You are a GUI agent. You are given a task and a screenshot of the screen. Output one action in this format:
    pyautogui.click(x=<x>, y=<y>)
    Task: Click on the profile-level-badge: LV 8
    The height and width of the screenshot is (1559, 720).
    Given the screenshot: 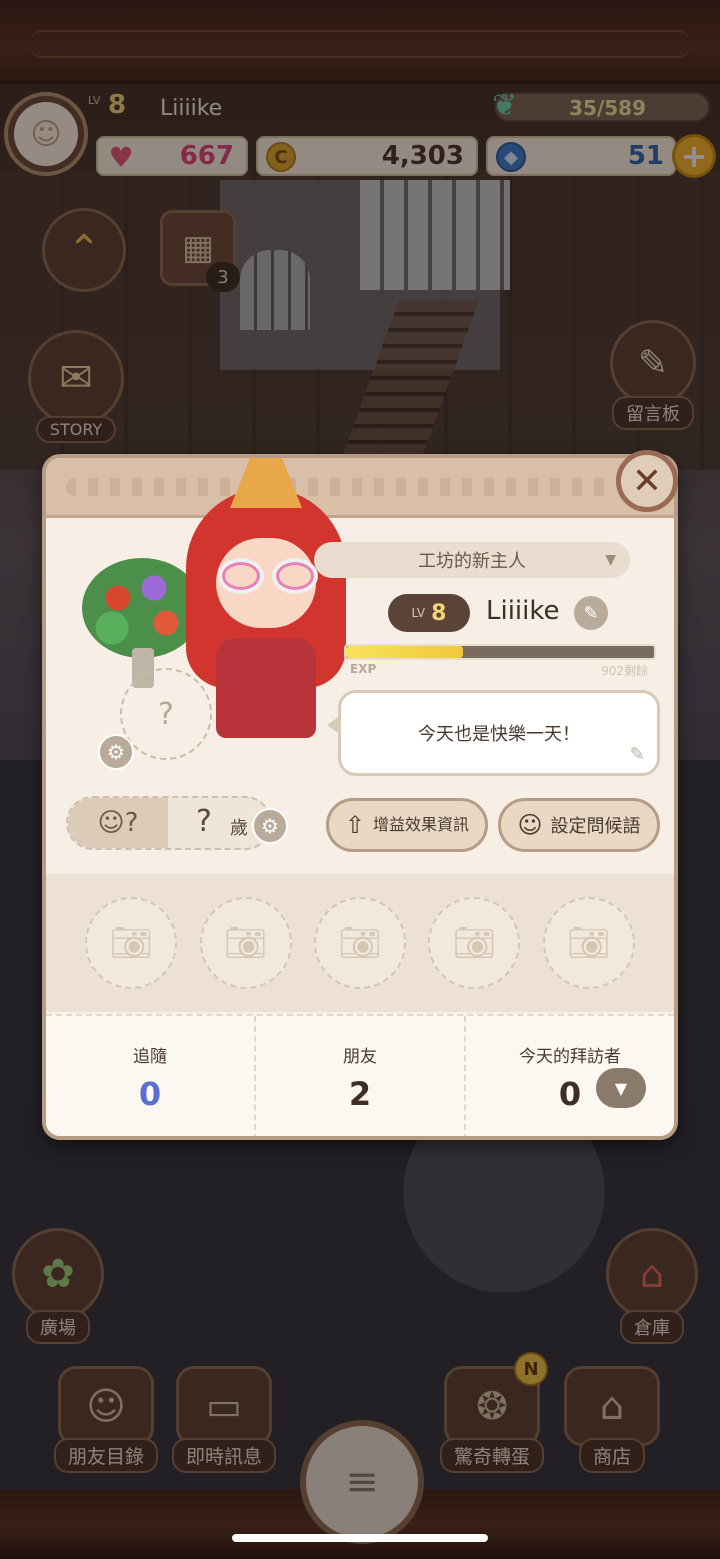 What is the action you would take?
    pyautogui.click(x=429, y=613)
    